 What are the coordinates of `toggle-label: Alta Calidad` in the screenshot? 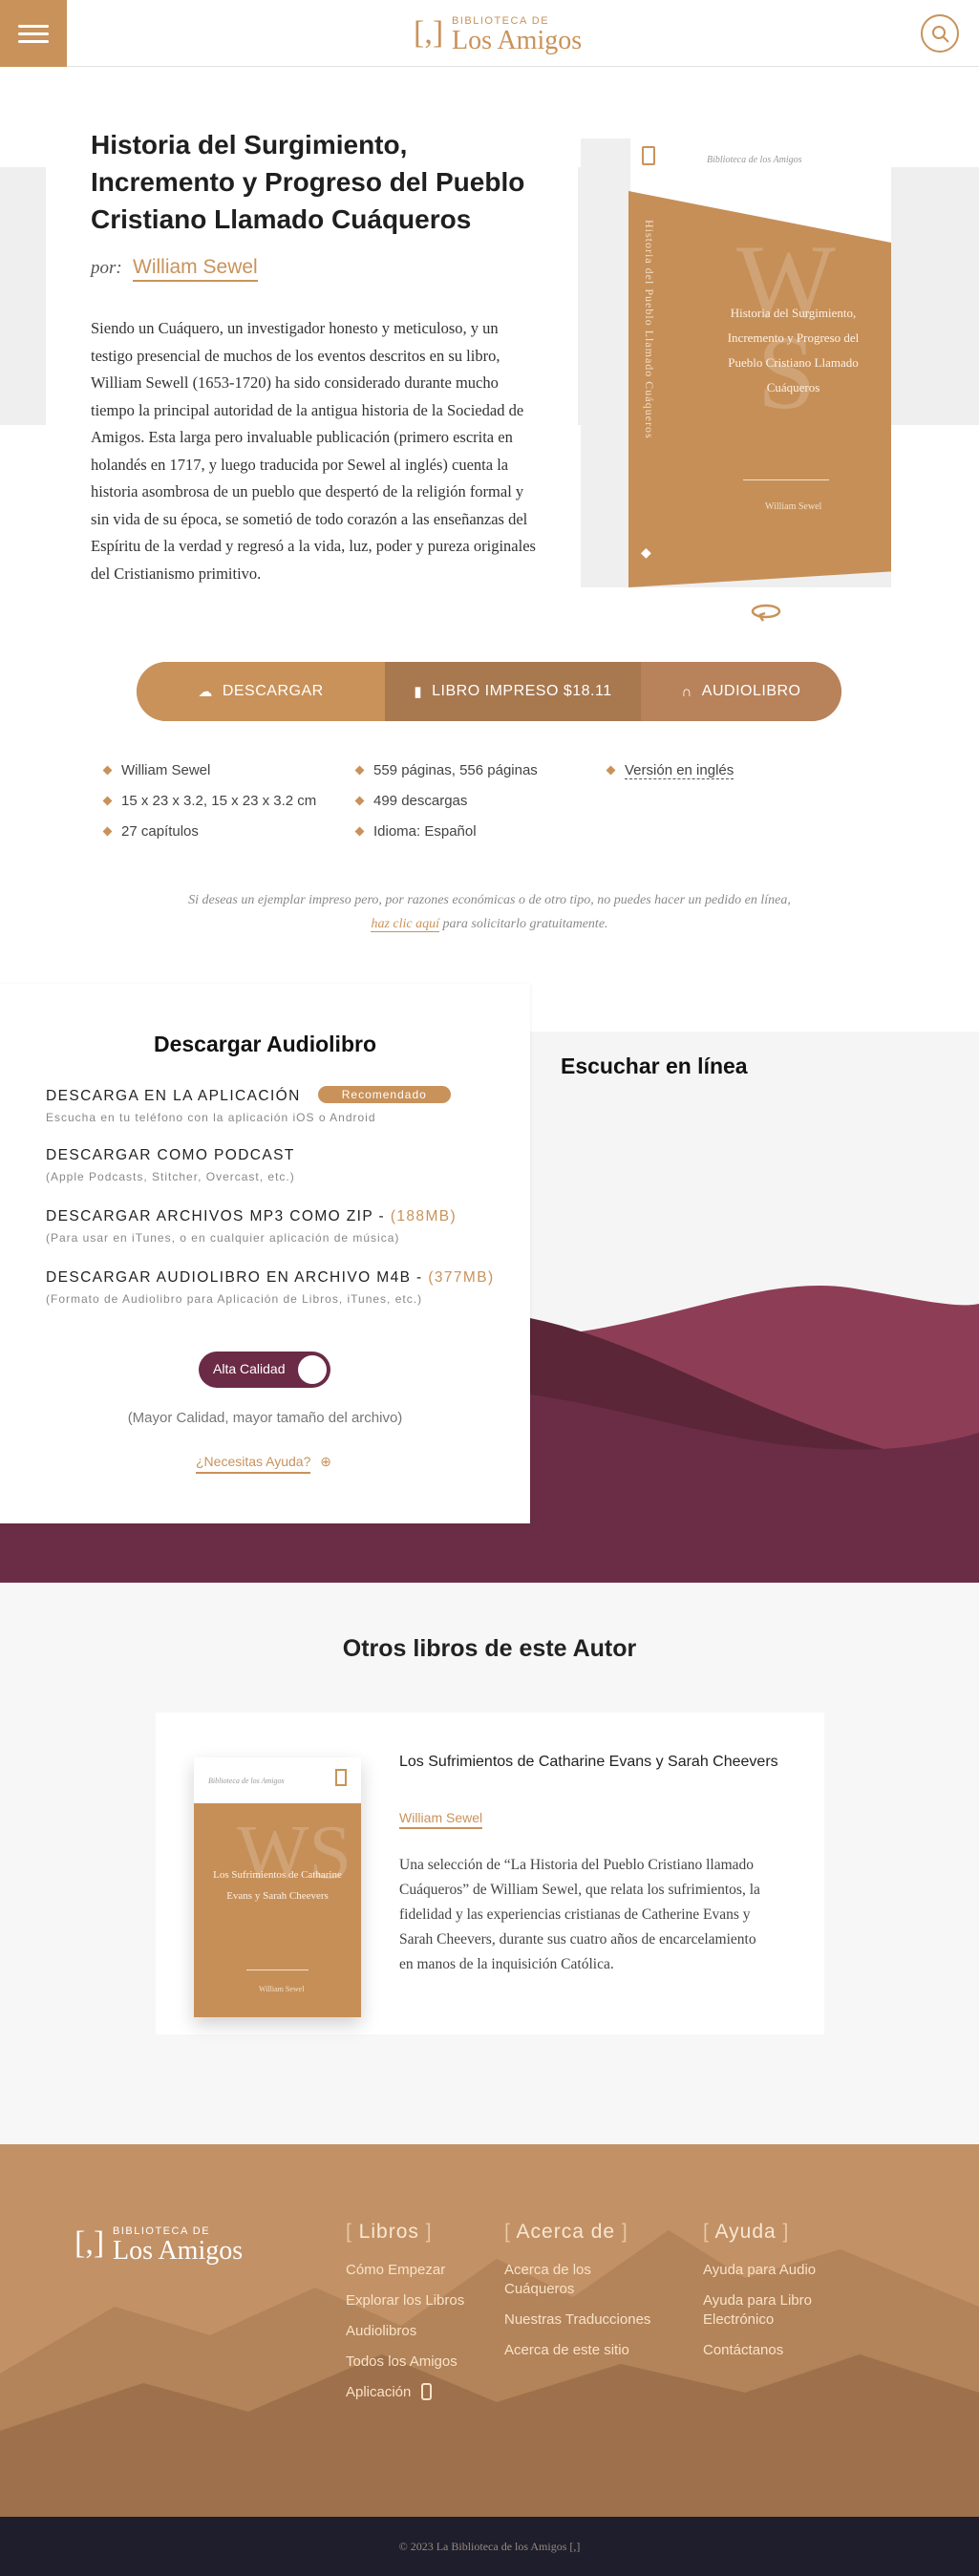 It's located at (249, 1368).